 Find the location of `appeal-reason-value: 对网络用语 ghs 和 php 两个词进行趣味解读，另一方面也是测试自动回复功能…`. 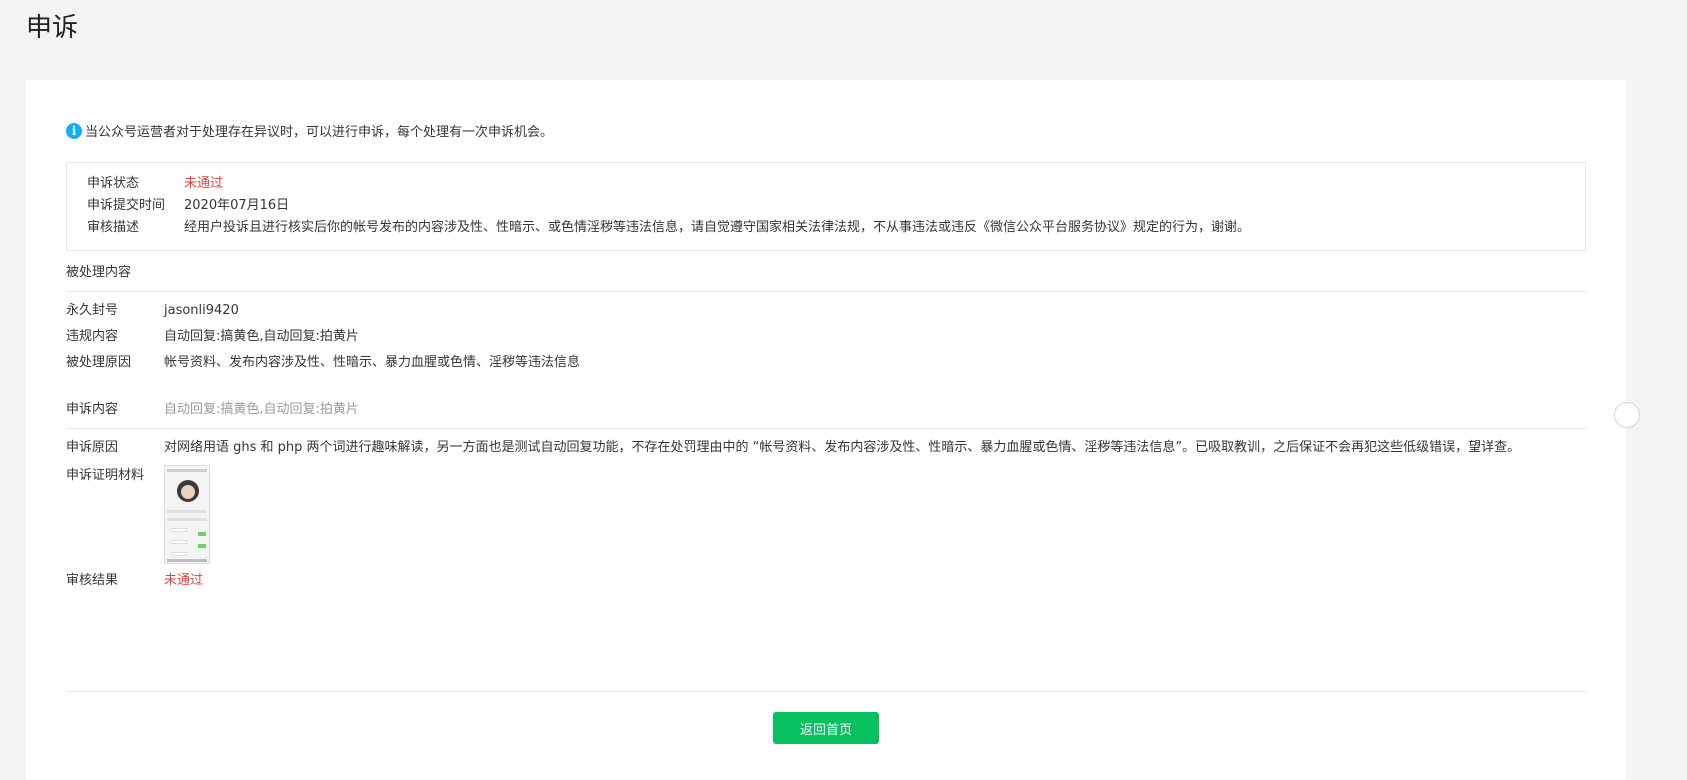

appeal-reason-value: 对网络用语 ghs 和 php 两个词进行趣味解读，另一方面也是测试自动回复功能… is located at coordinates (842, 447).